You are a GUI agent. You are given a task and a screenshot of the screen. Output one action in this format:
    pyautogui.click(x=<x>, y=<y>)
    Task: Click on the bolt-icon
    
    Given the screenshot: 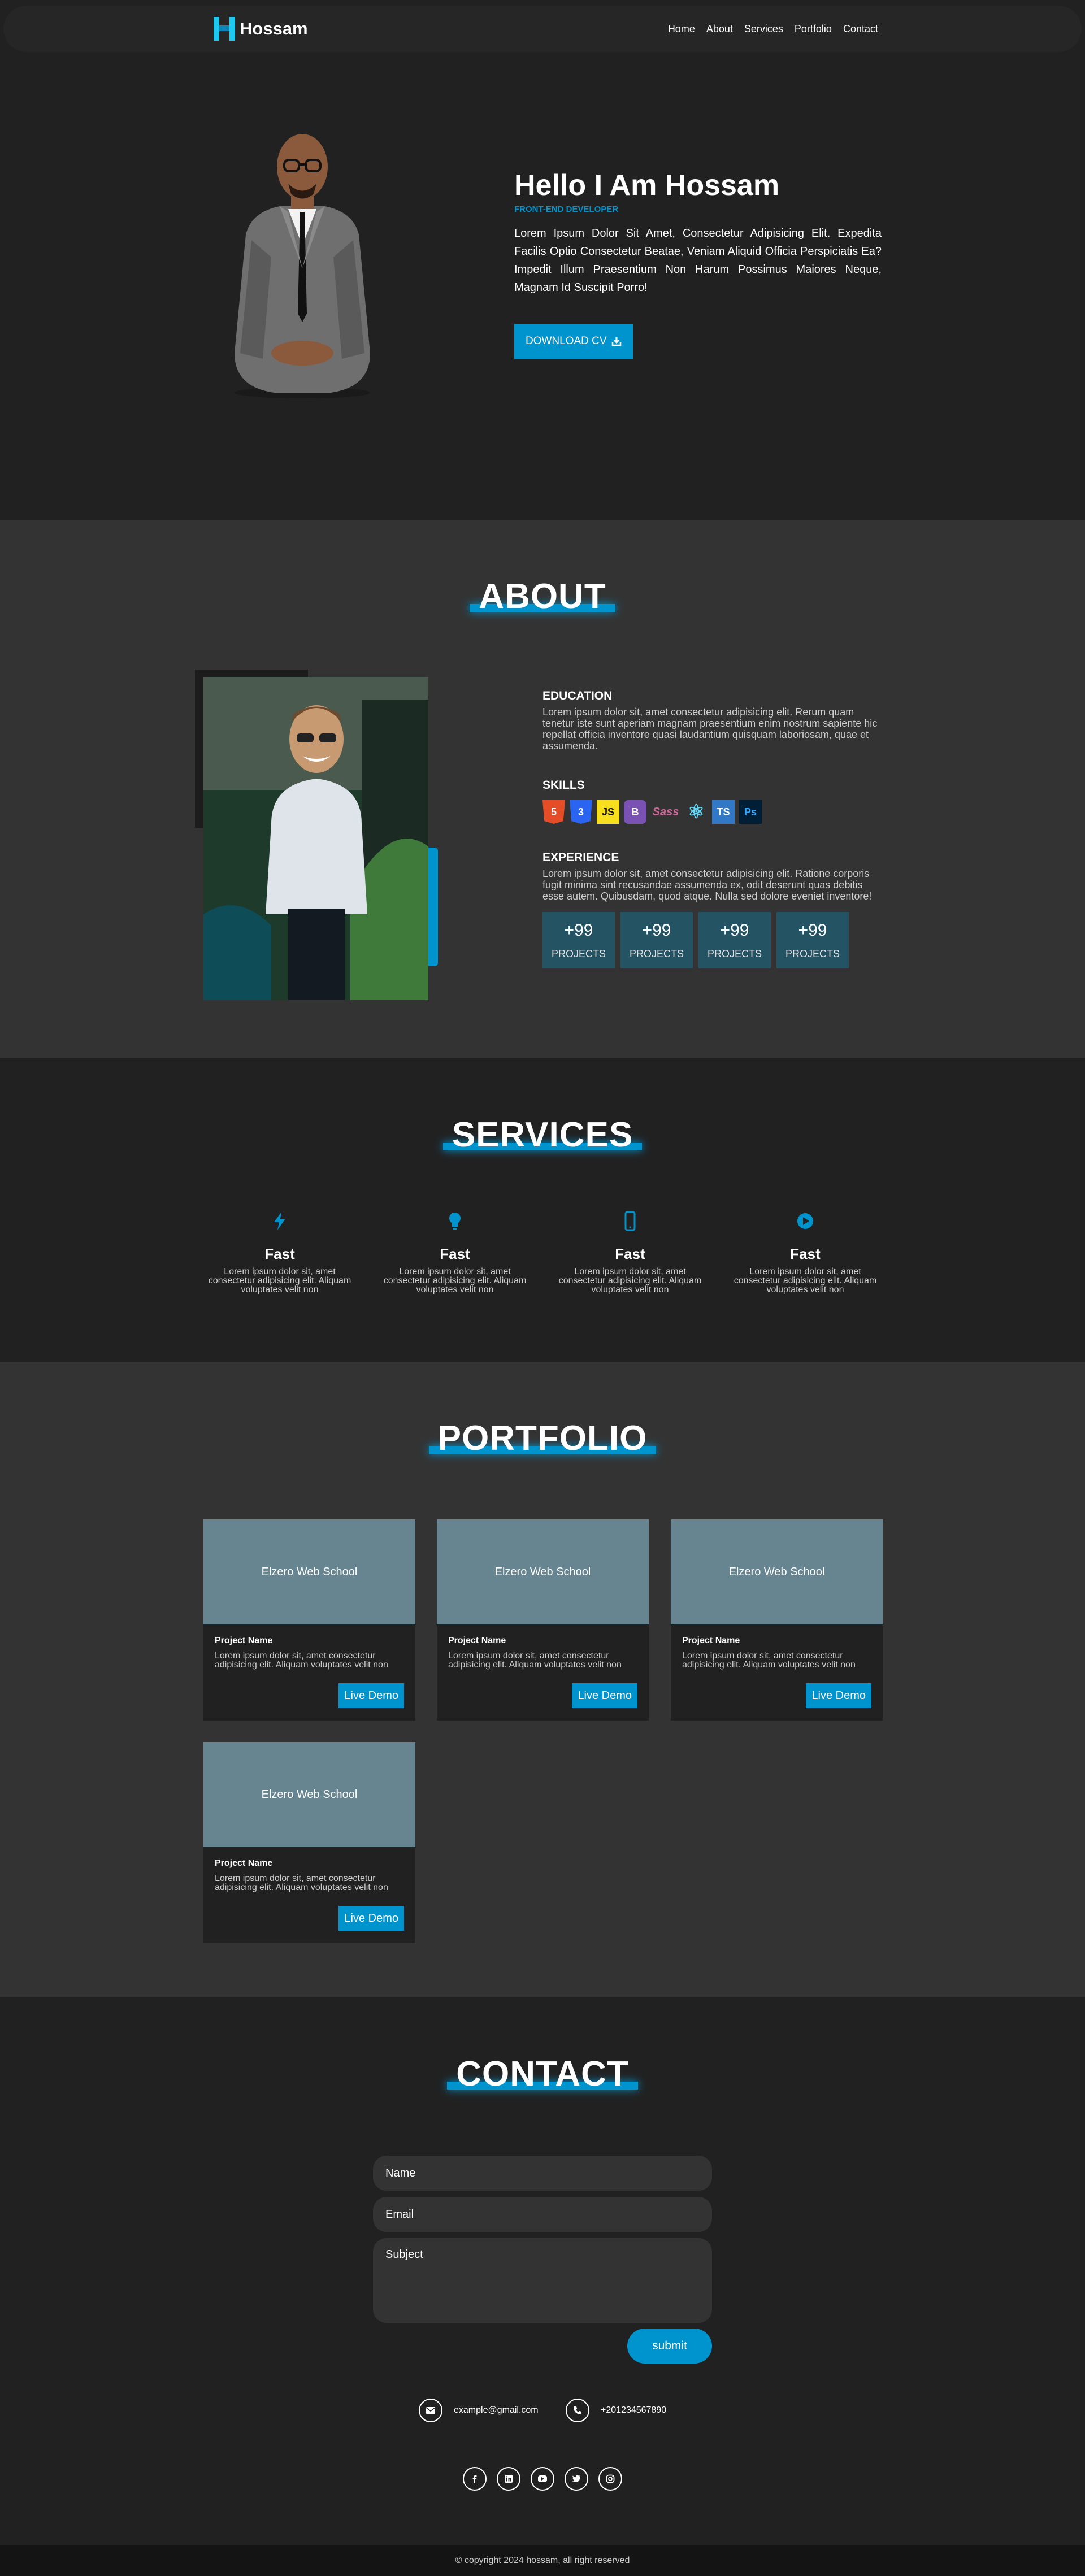 What is the action you would take?
    pyautogui.click(x=279, y=1221)
    